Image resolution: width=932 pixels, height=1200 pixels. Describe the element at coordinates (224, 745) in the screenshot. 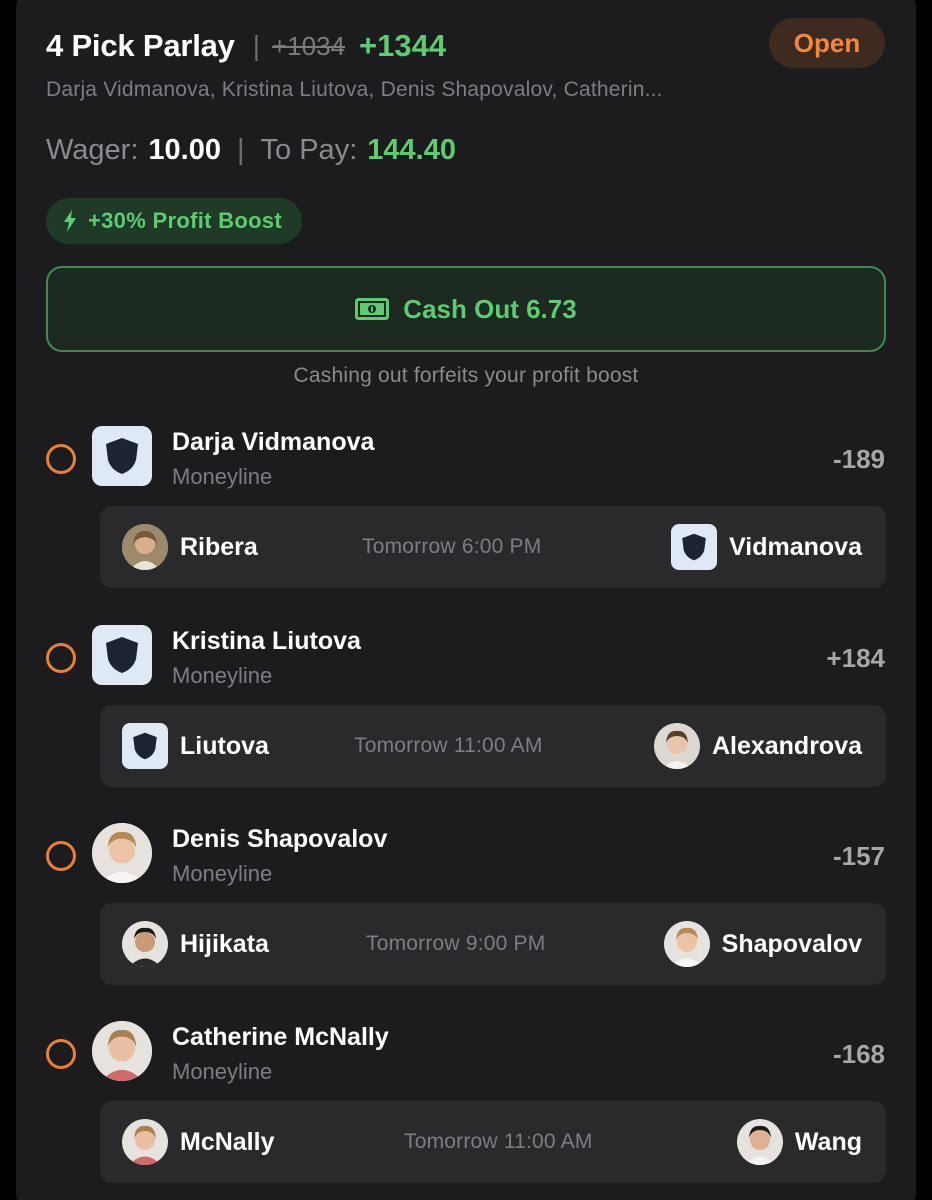

I see `player-name: Liutova` at that location.